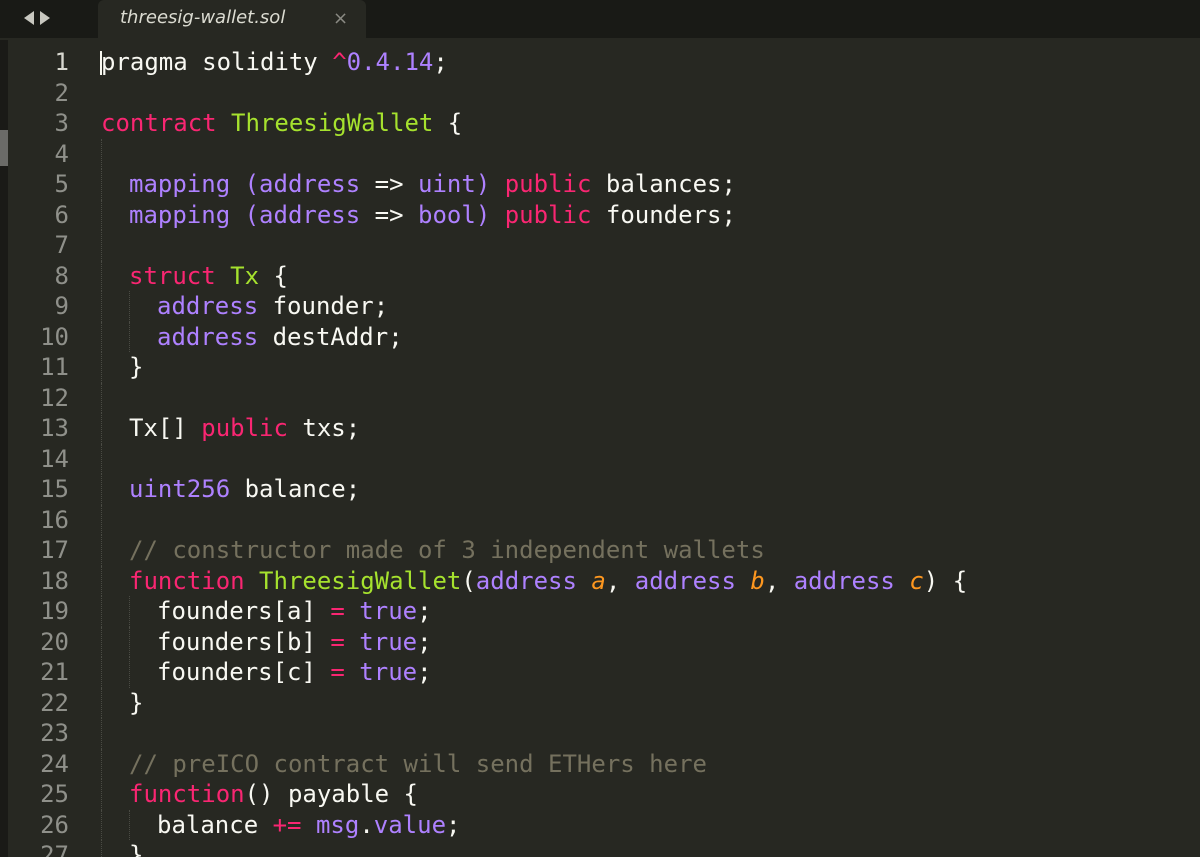 Image resolution: width=1200 pixels, height=857 pixels. What do you see at coordinates (40, 123) in the screenshot?
I see `line-number: 3` at bounding box center [40, 123].